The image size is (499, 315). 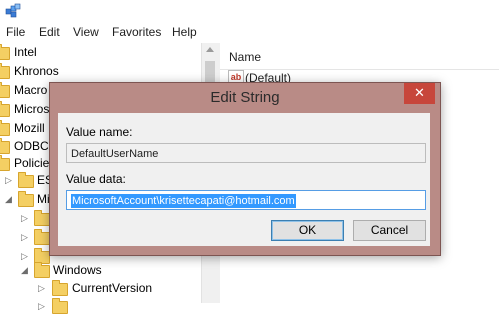 What do you see at coordinates (359, 56) in the screenshot?
I see `column-header-name: Name` at bounding box center [359, 56].